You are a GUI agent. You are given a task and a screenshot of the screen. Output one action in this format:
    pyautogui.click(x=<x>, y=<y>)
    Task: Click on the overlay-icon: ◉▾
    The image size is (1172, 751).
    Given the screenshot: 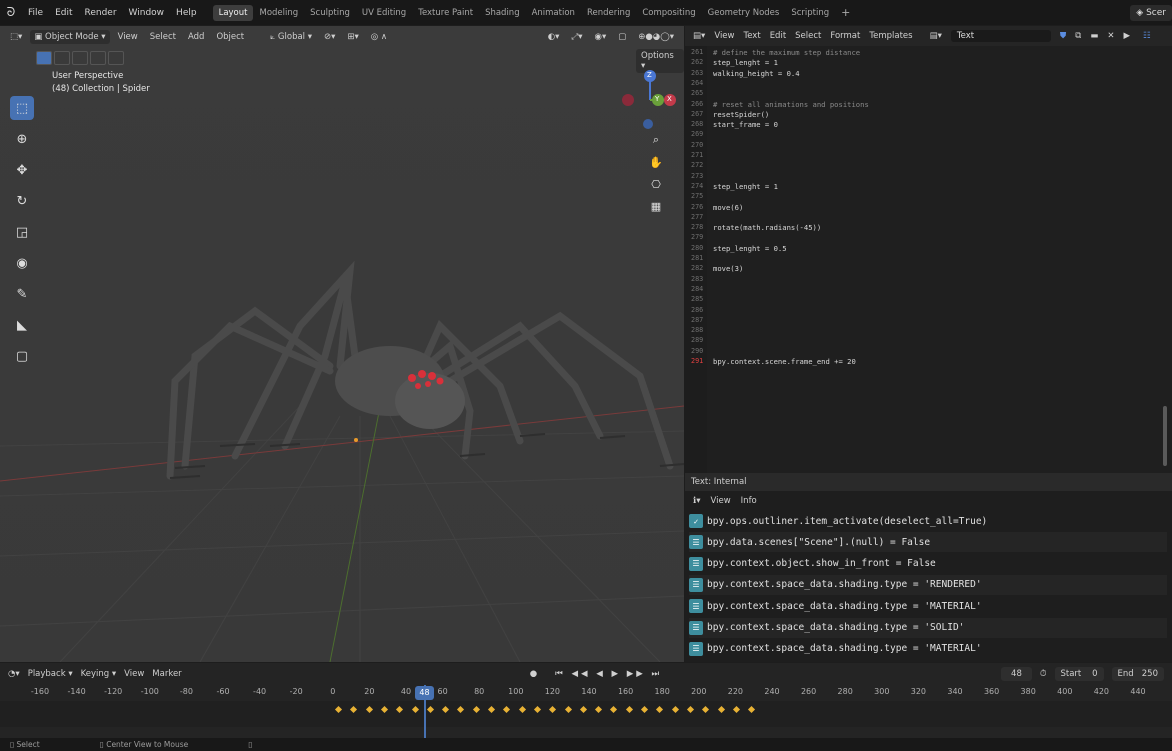 What is the action you would take?
    pyautogui.click(x=601, y=37)
    